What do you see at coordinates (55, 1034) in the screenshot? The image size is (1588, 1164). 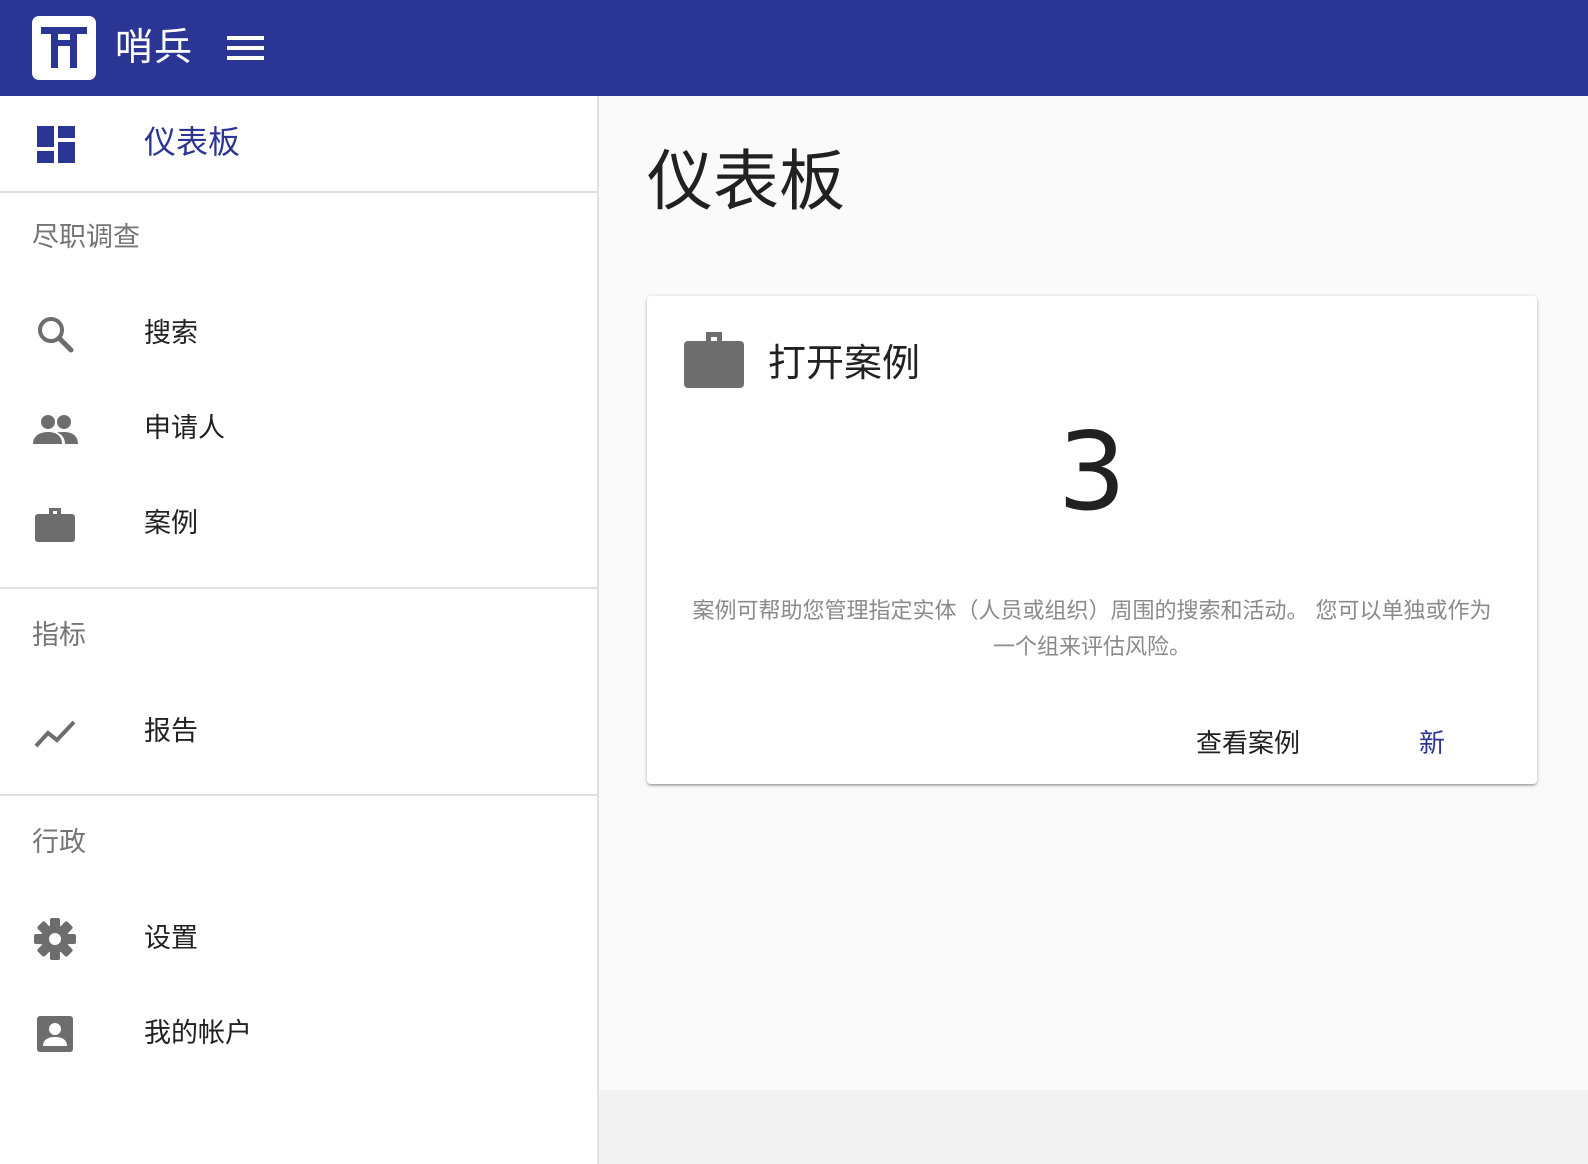 I see `account-box-icon` at bounding box center [55, 1034].